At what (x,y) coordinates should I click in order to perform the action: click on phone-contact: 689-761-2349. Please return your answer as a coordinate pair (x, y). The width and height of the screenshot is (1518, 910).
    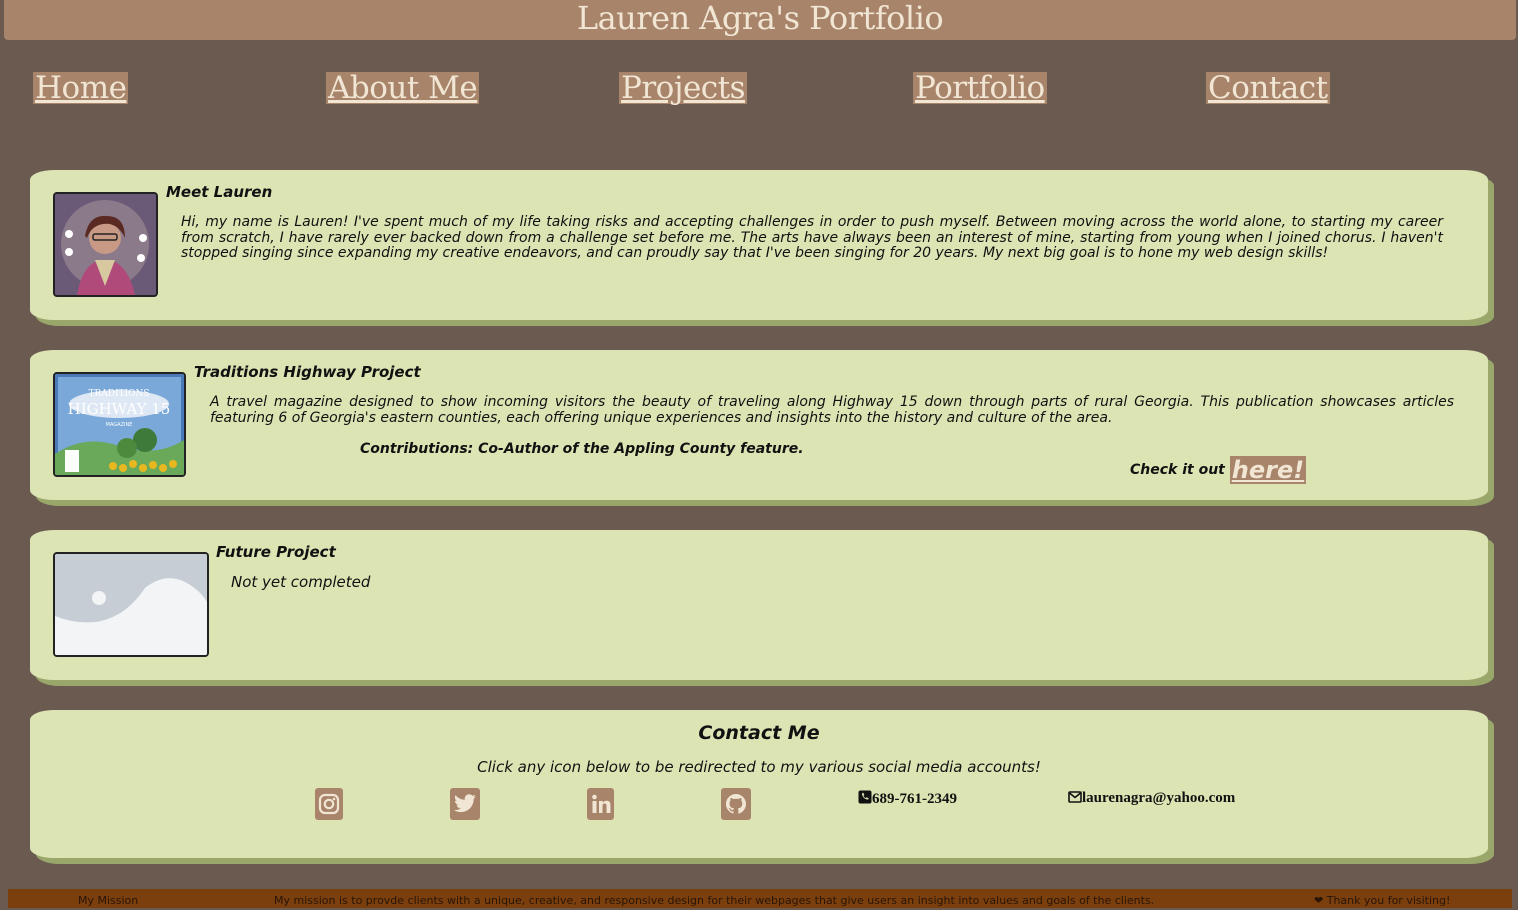
    Looking at the image, I should click on (907, 799).